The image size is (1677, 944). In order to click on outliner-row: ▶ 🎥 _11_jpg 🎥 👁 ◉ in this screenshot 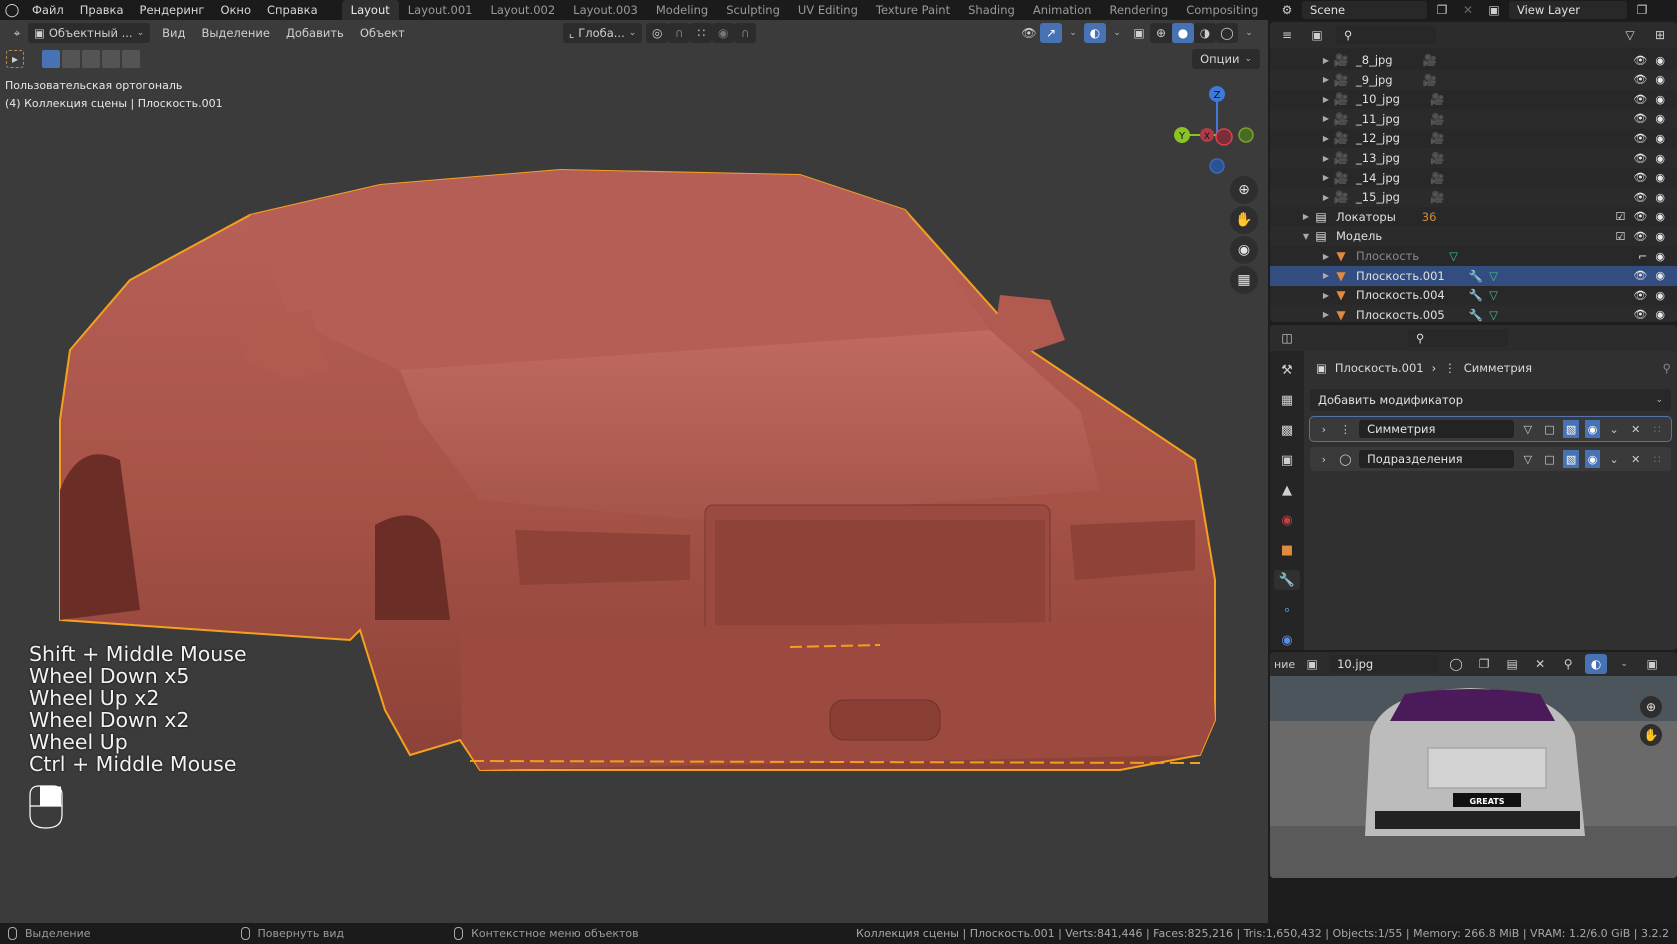, I will do `click(1473, 118)`.